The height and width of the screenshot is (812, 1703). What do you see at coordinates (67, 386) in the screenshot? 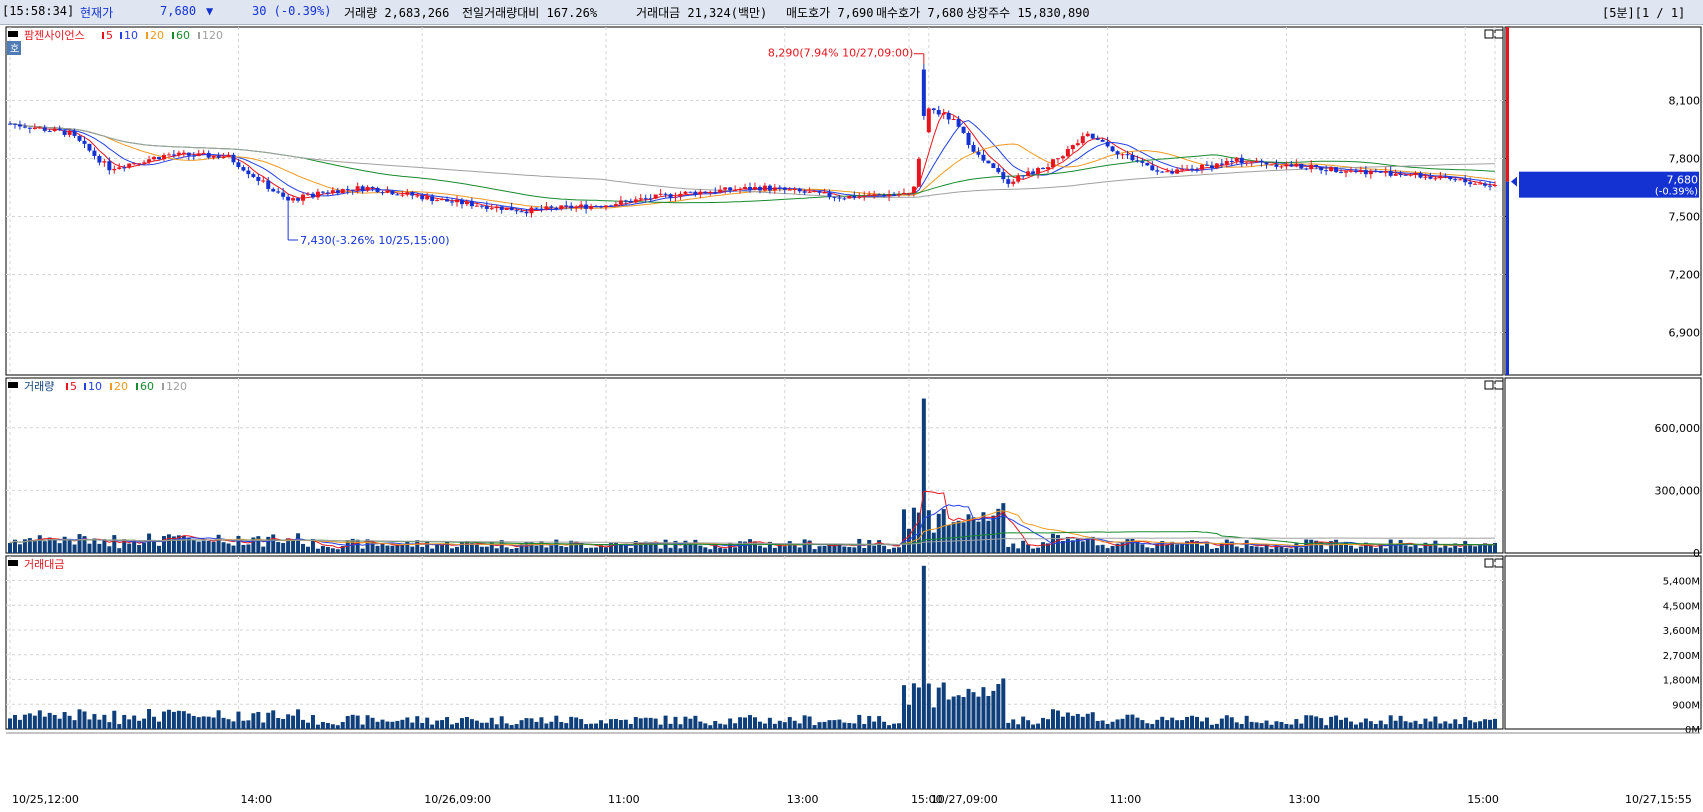
I see `legend-swatch` at bounding box center [67, 386].